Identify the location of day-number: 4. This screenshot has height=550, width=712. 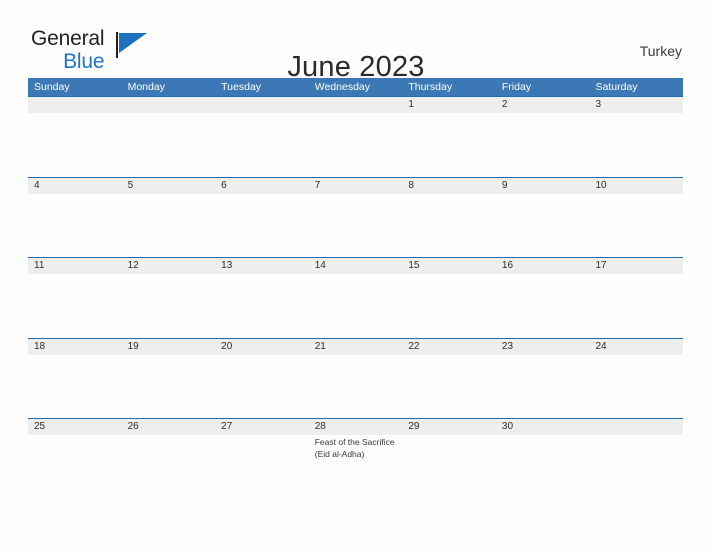
(75, 186).